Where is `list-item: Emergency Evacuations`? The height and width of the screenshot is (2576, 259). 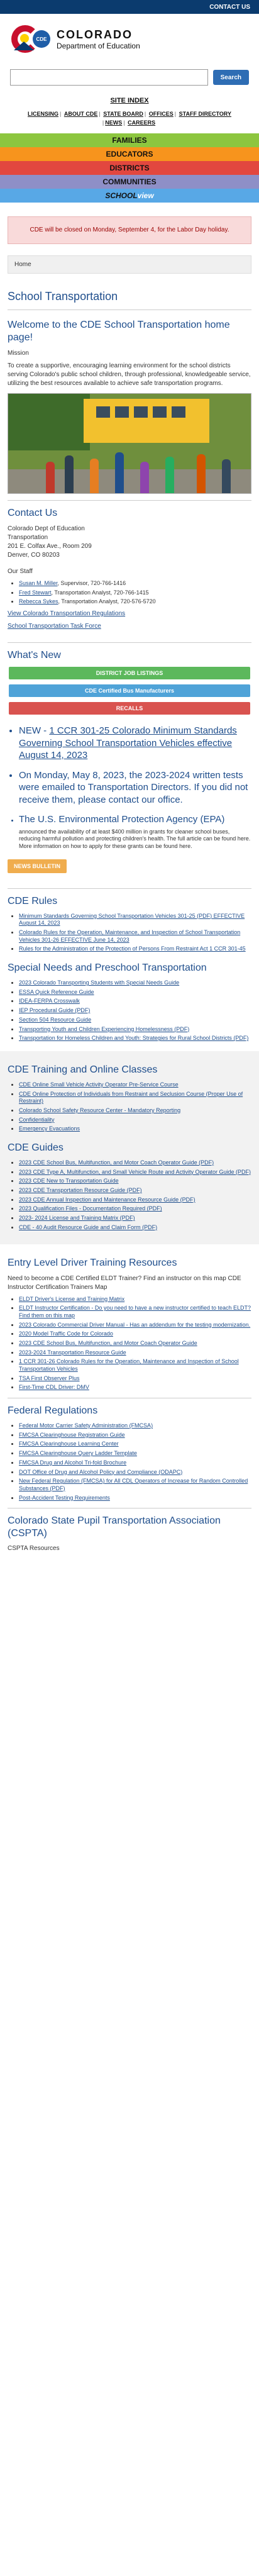
list-item: Emergency Evacuations is located at coordinates (135, 1129).